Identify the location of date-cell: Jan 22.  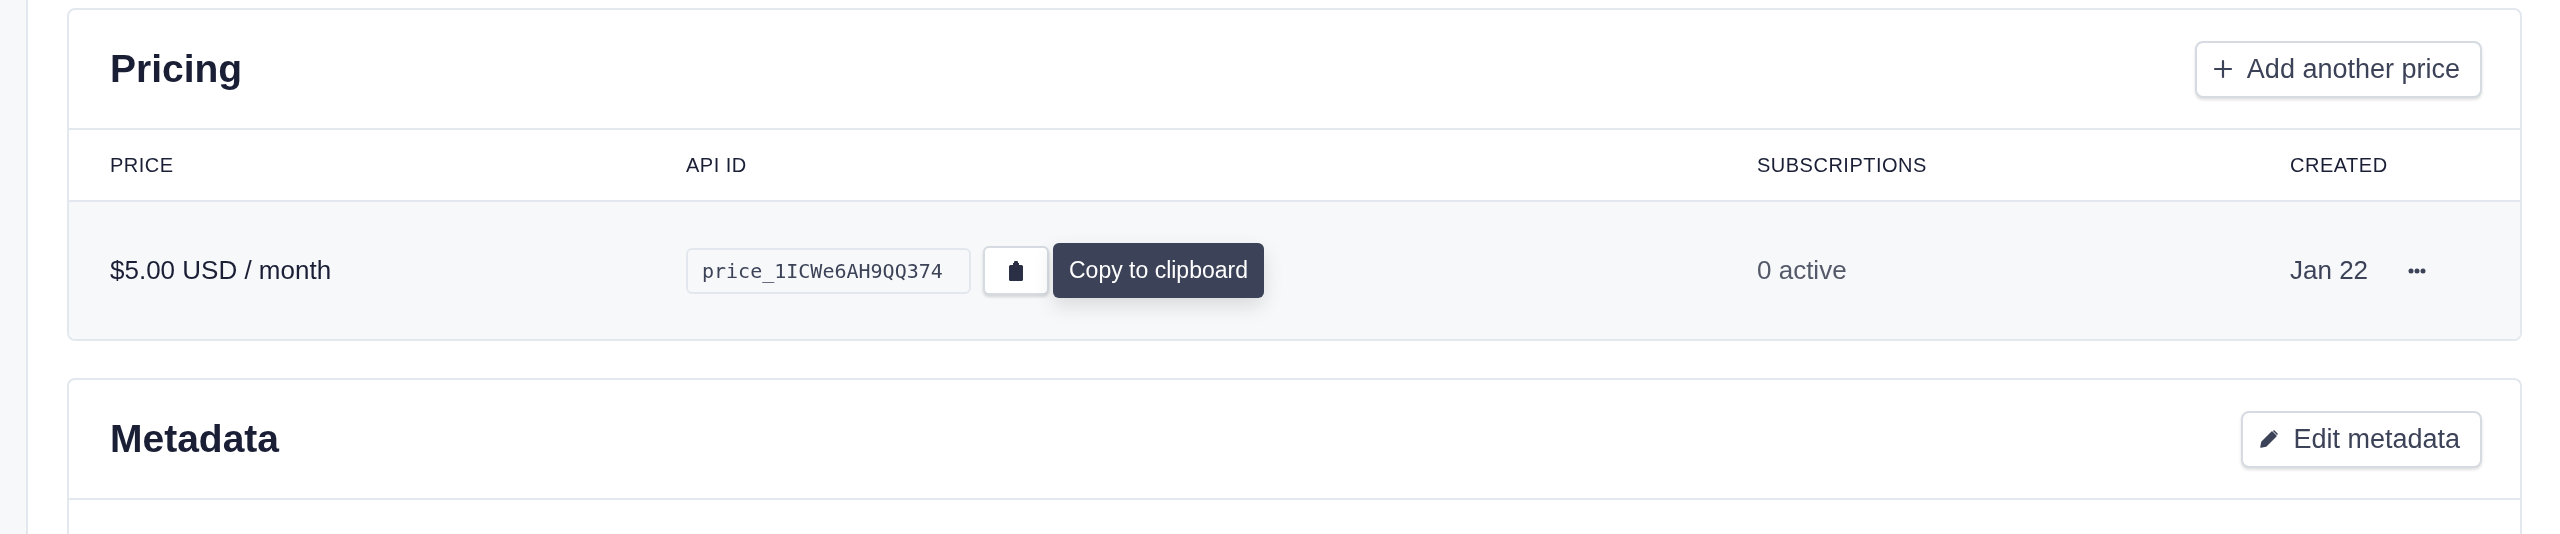
(2329, 270).